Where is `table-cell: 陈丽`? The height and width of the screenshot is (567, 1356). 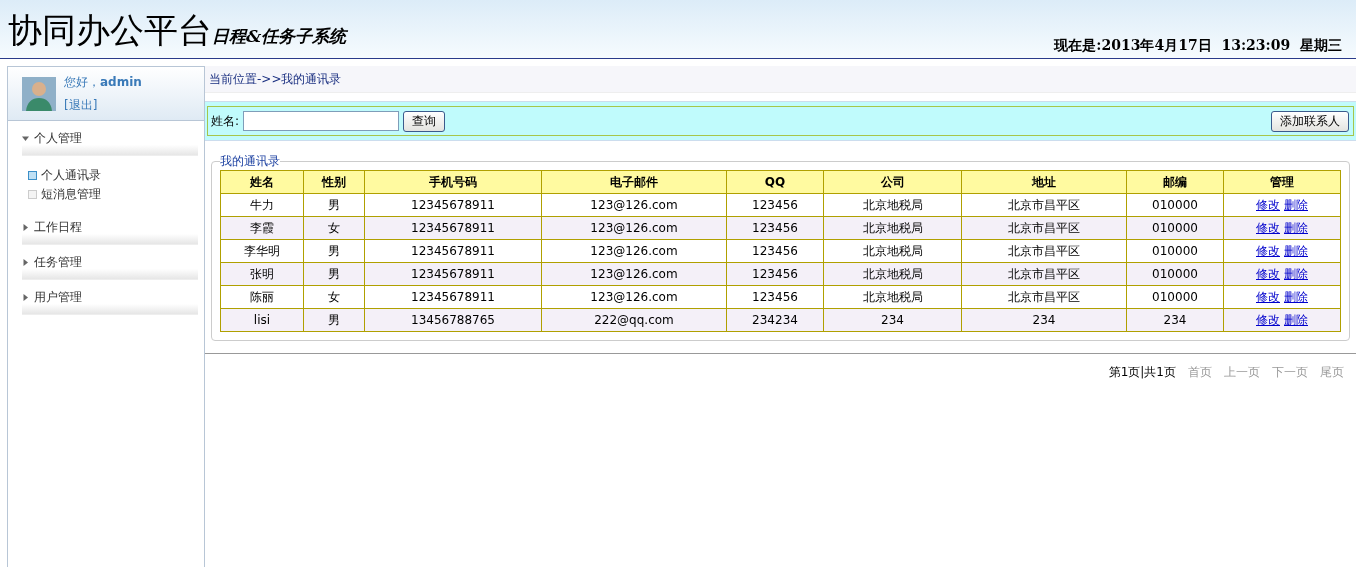 table-cell: 陈丽 is located at coordinates (262, 297).